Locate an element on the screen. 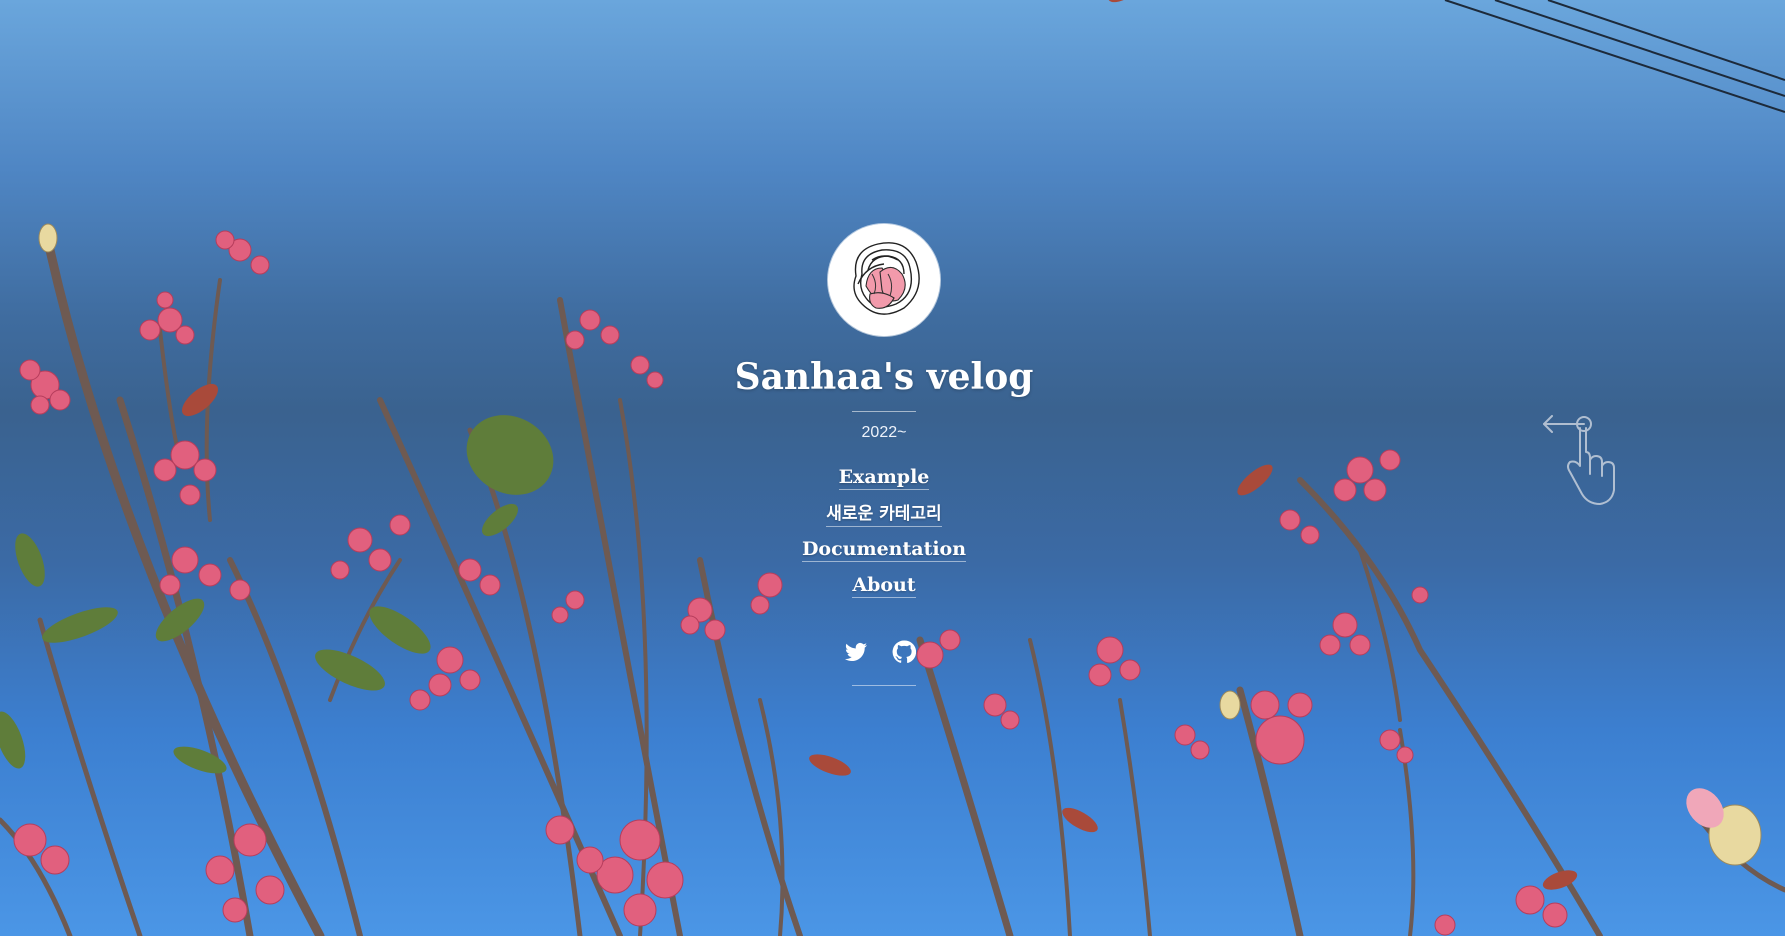 The height and width of the screenshot is (936, 1785). nav-menu: Example 새로운 카테고리 Documentation About is located at coordinates (884, 538).